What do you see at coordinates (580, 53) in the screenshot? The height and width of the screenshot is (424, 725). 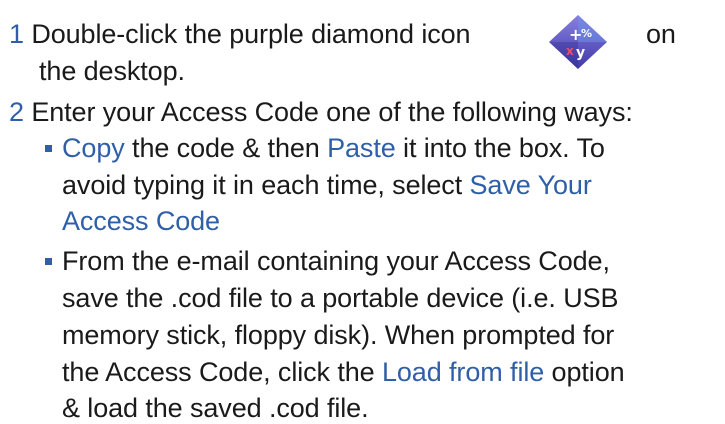 I see `svg-text: y` at bounding box center [580, 53].